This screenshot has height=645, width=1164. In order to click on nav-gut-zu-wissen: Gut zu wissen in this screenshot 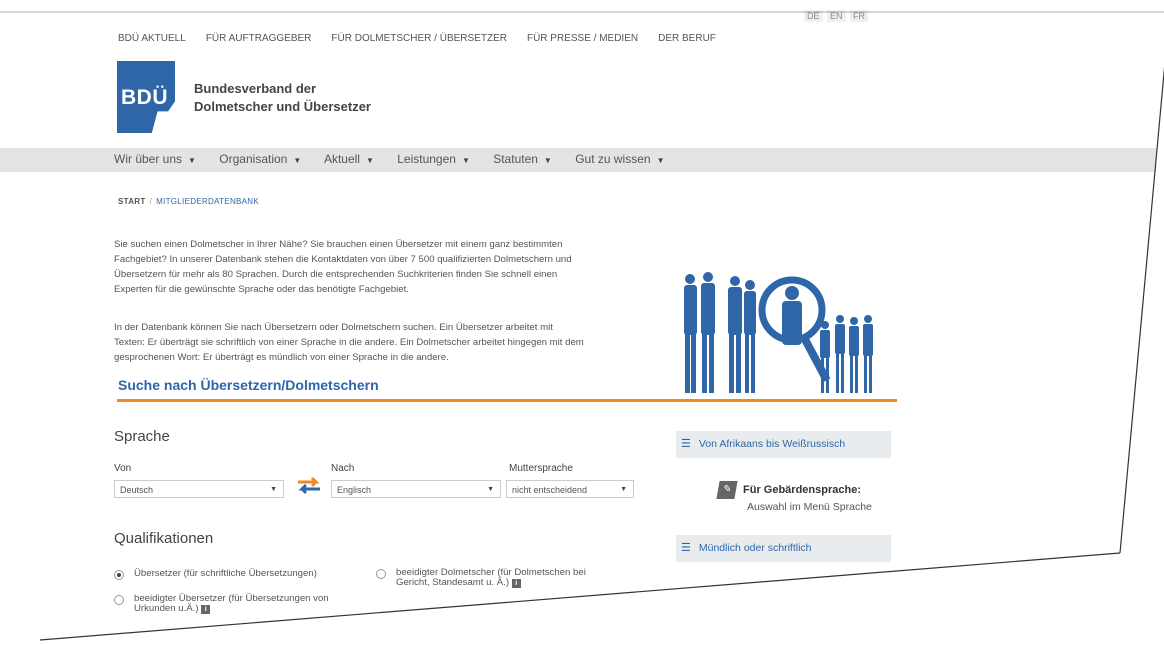, I will do `click(612, 159)`.